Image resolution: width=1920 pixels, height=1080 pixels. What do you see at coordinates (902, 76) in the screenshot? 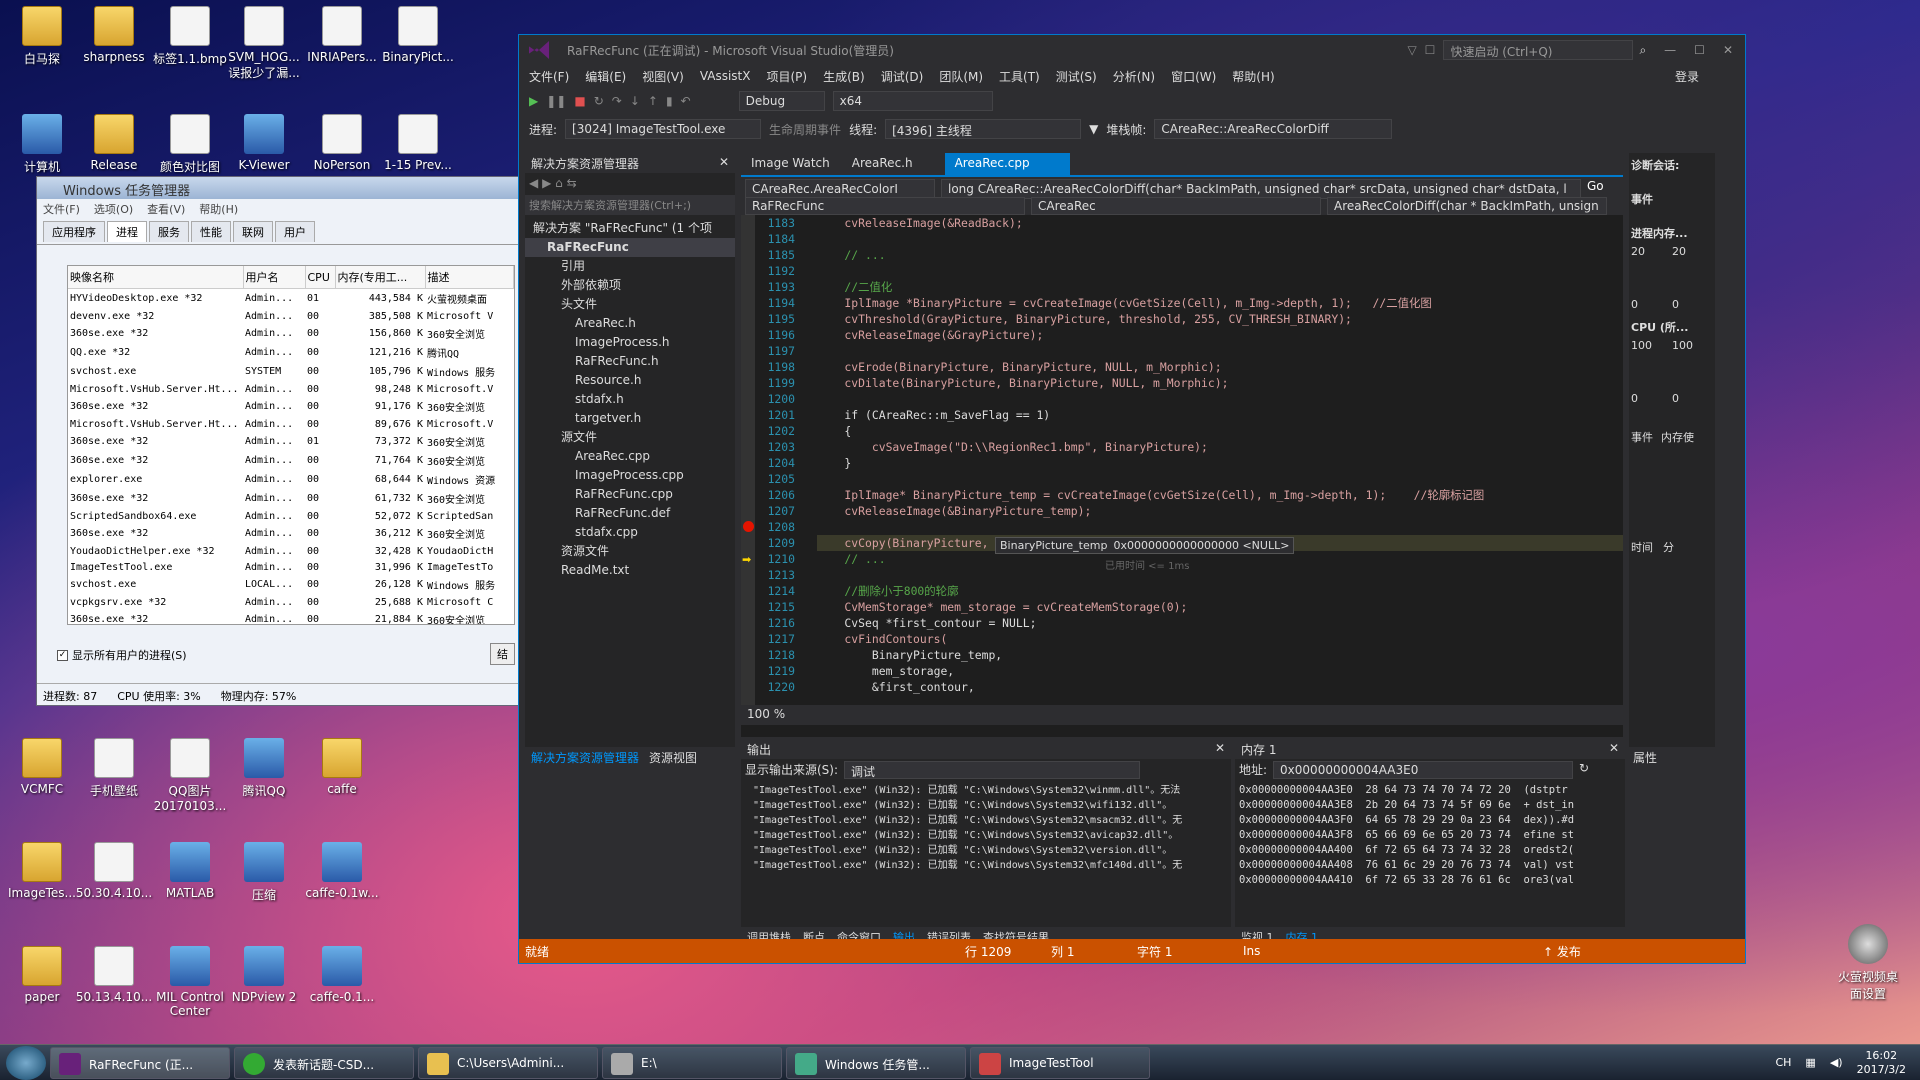
I see `menu-item: 调试(D)` at bounding box center [902, 76].